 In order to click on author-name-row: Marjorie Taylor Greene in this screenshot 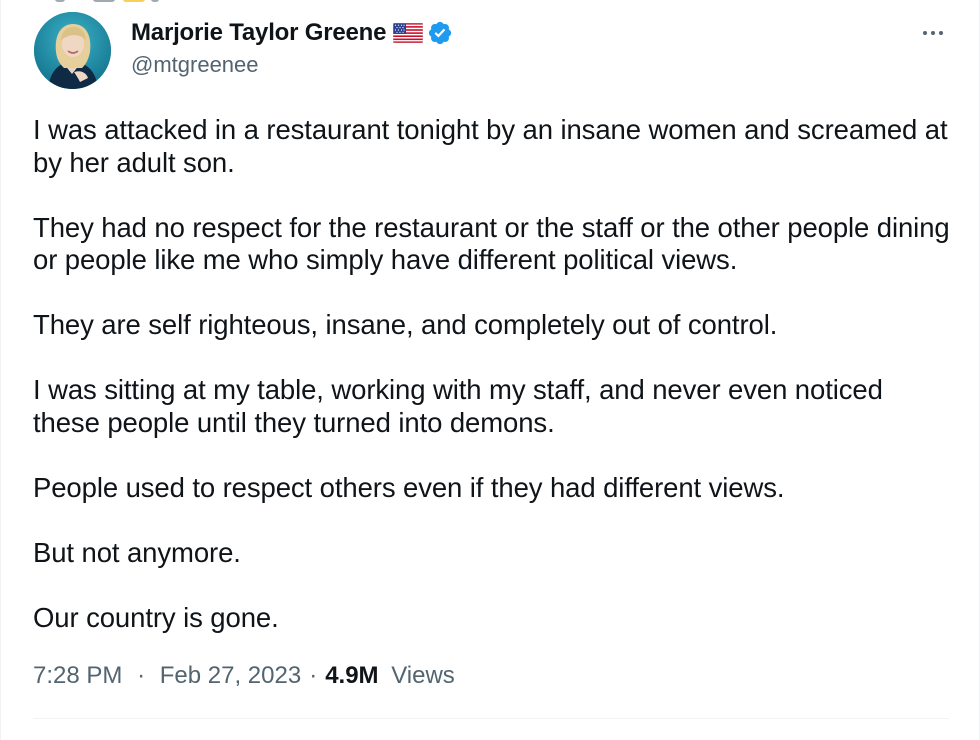, I will do `click(292, 33)`.